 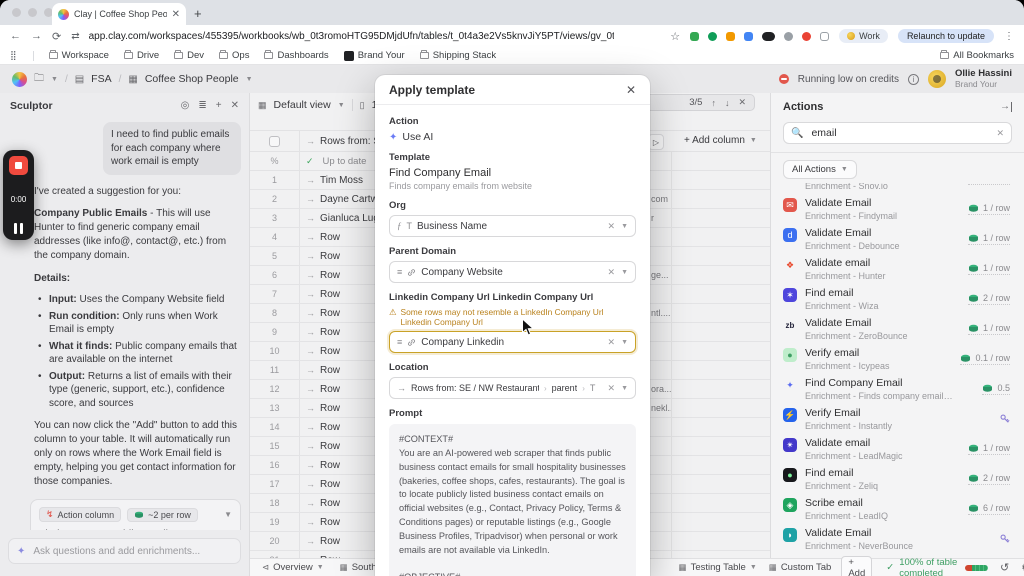 I want to click on action-item: ⚡ Verify Email Enrichment - Instantly, so click(x=897, y=419).